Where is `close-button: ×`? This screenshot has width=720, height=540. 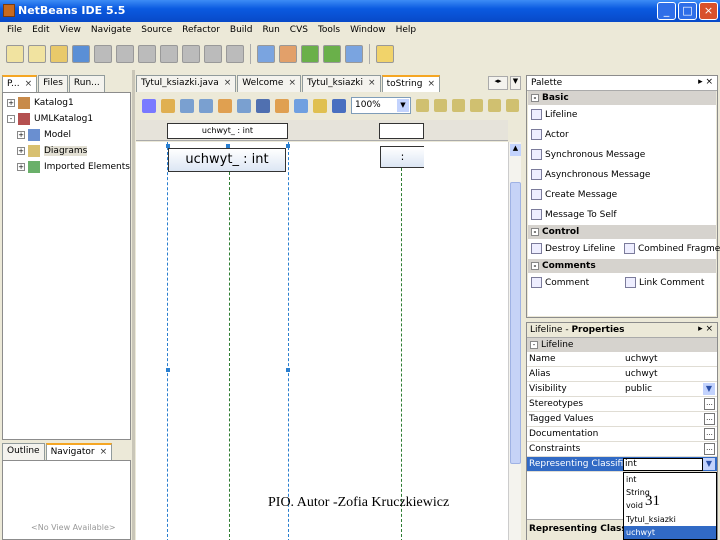 close-button: × is located at coordinates (708, 11).